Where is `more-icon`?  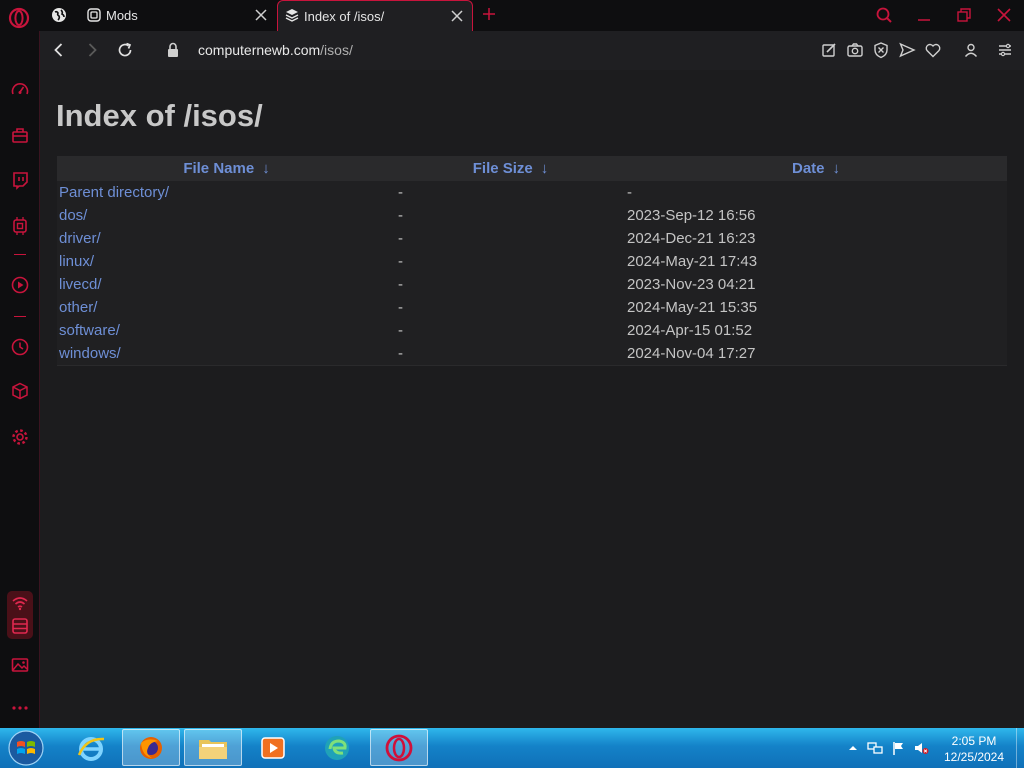 more-icon is located at coordinates (20, 708).